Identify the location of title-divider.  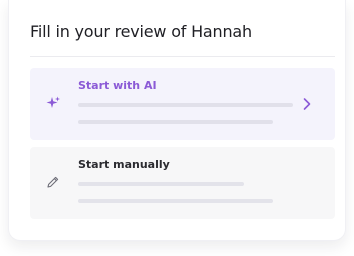
(182, 56).